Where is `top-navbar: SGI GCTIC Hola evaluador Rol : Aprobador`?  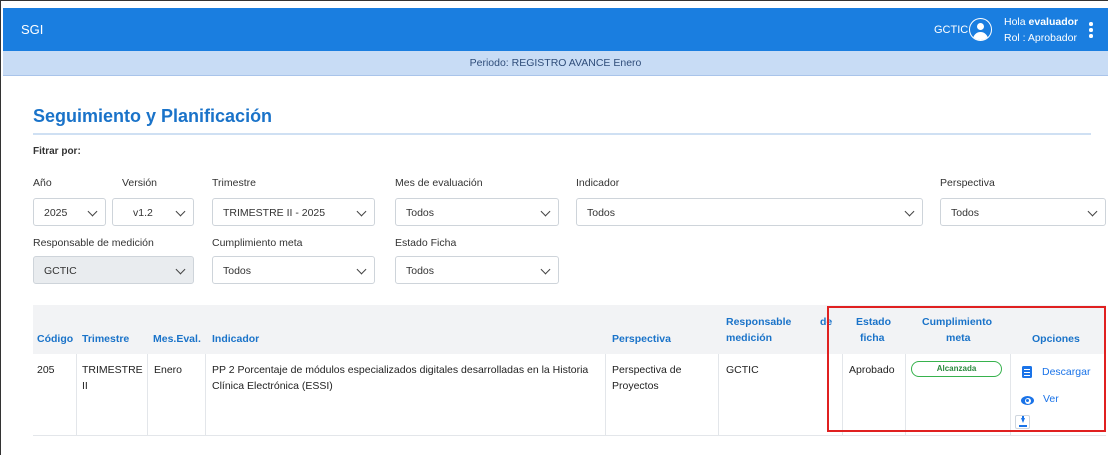 top-navbar: SGI GCTIC Hola evaluador Rol : Aprobador is located at coordinates (555, 29).